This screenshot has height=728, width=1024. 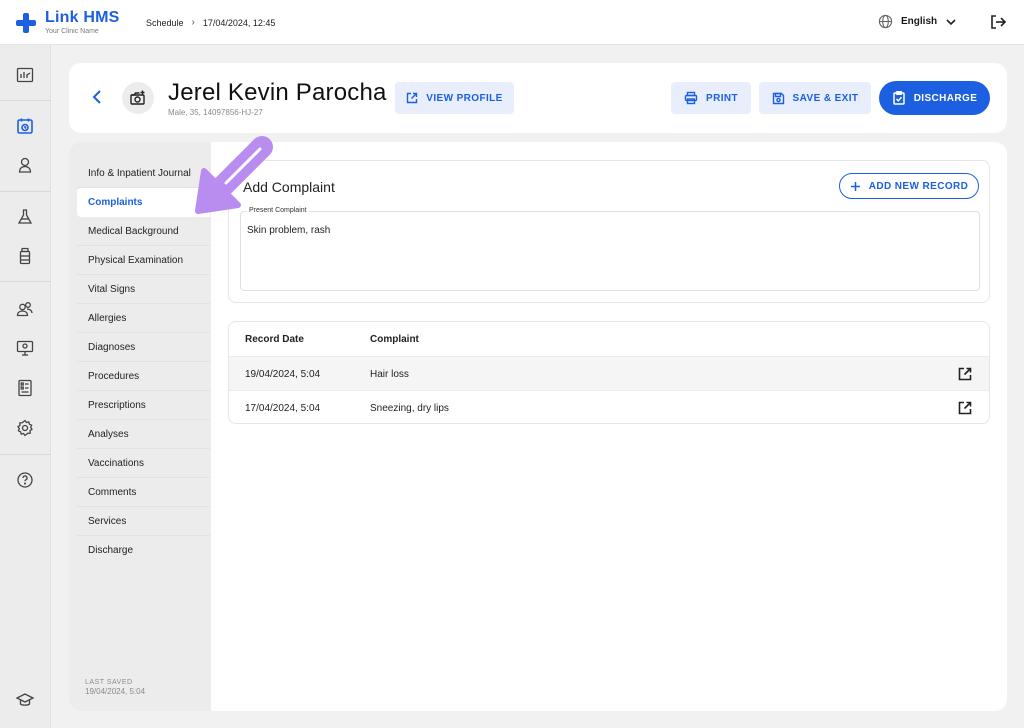 I want to click on chevron-right-icon: ›, so click(x=193, y=22).